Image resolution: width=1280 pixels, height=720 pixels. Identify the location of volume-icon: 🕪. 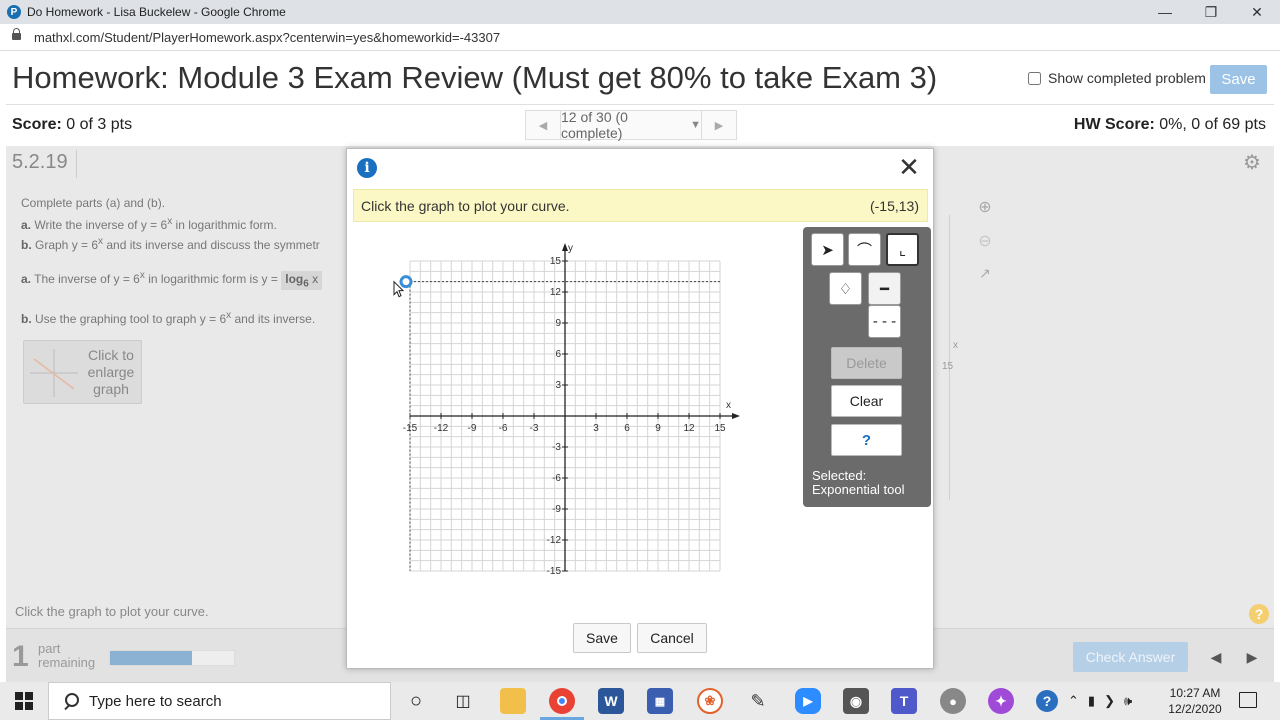
(1128, 701).